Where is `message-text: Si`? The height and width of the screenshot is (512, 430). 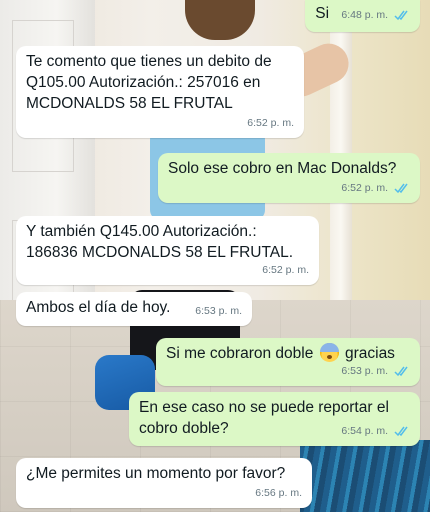 message-text: Si is located at coordinates (322, 13).